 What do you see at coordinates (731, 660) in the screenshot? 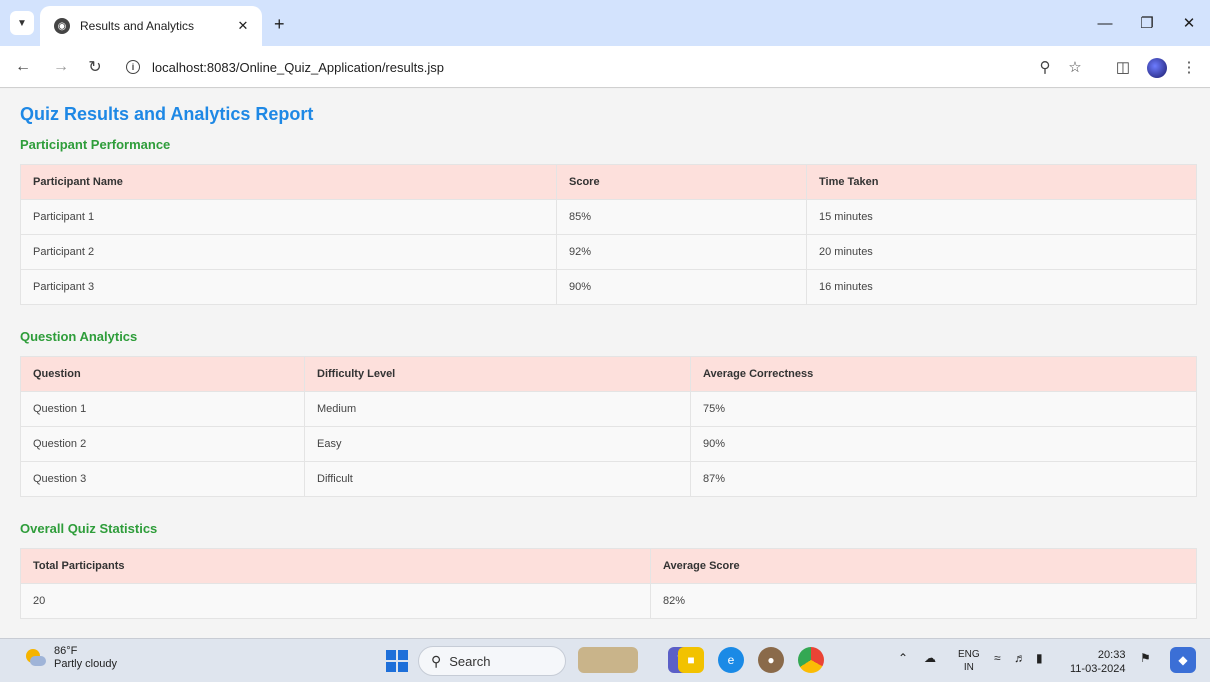
I see `edge-browser-icon: e` at bounding box center [731, 660].